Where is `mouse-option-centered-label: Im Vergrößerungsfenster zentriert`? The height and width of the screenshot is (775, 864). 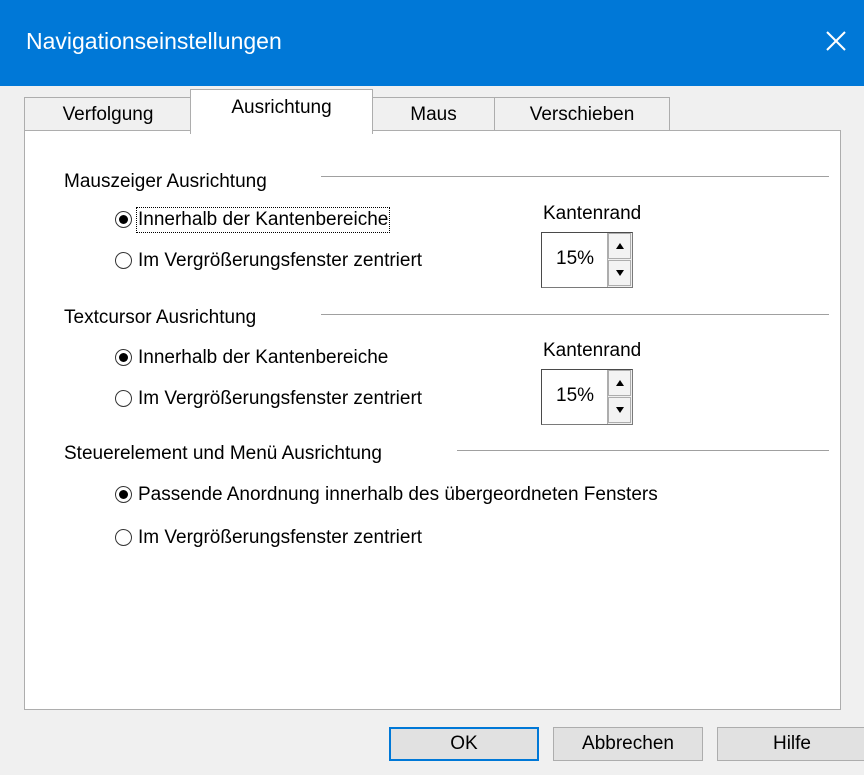 mouse-option-centered-label: Im Vergrößerungsfenster zentriert is located at coordinates (280, 261).